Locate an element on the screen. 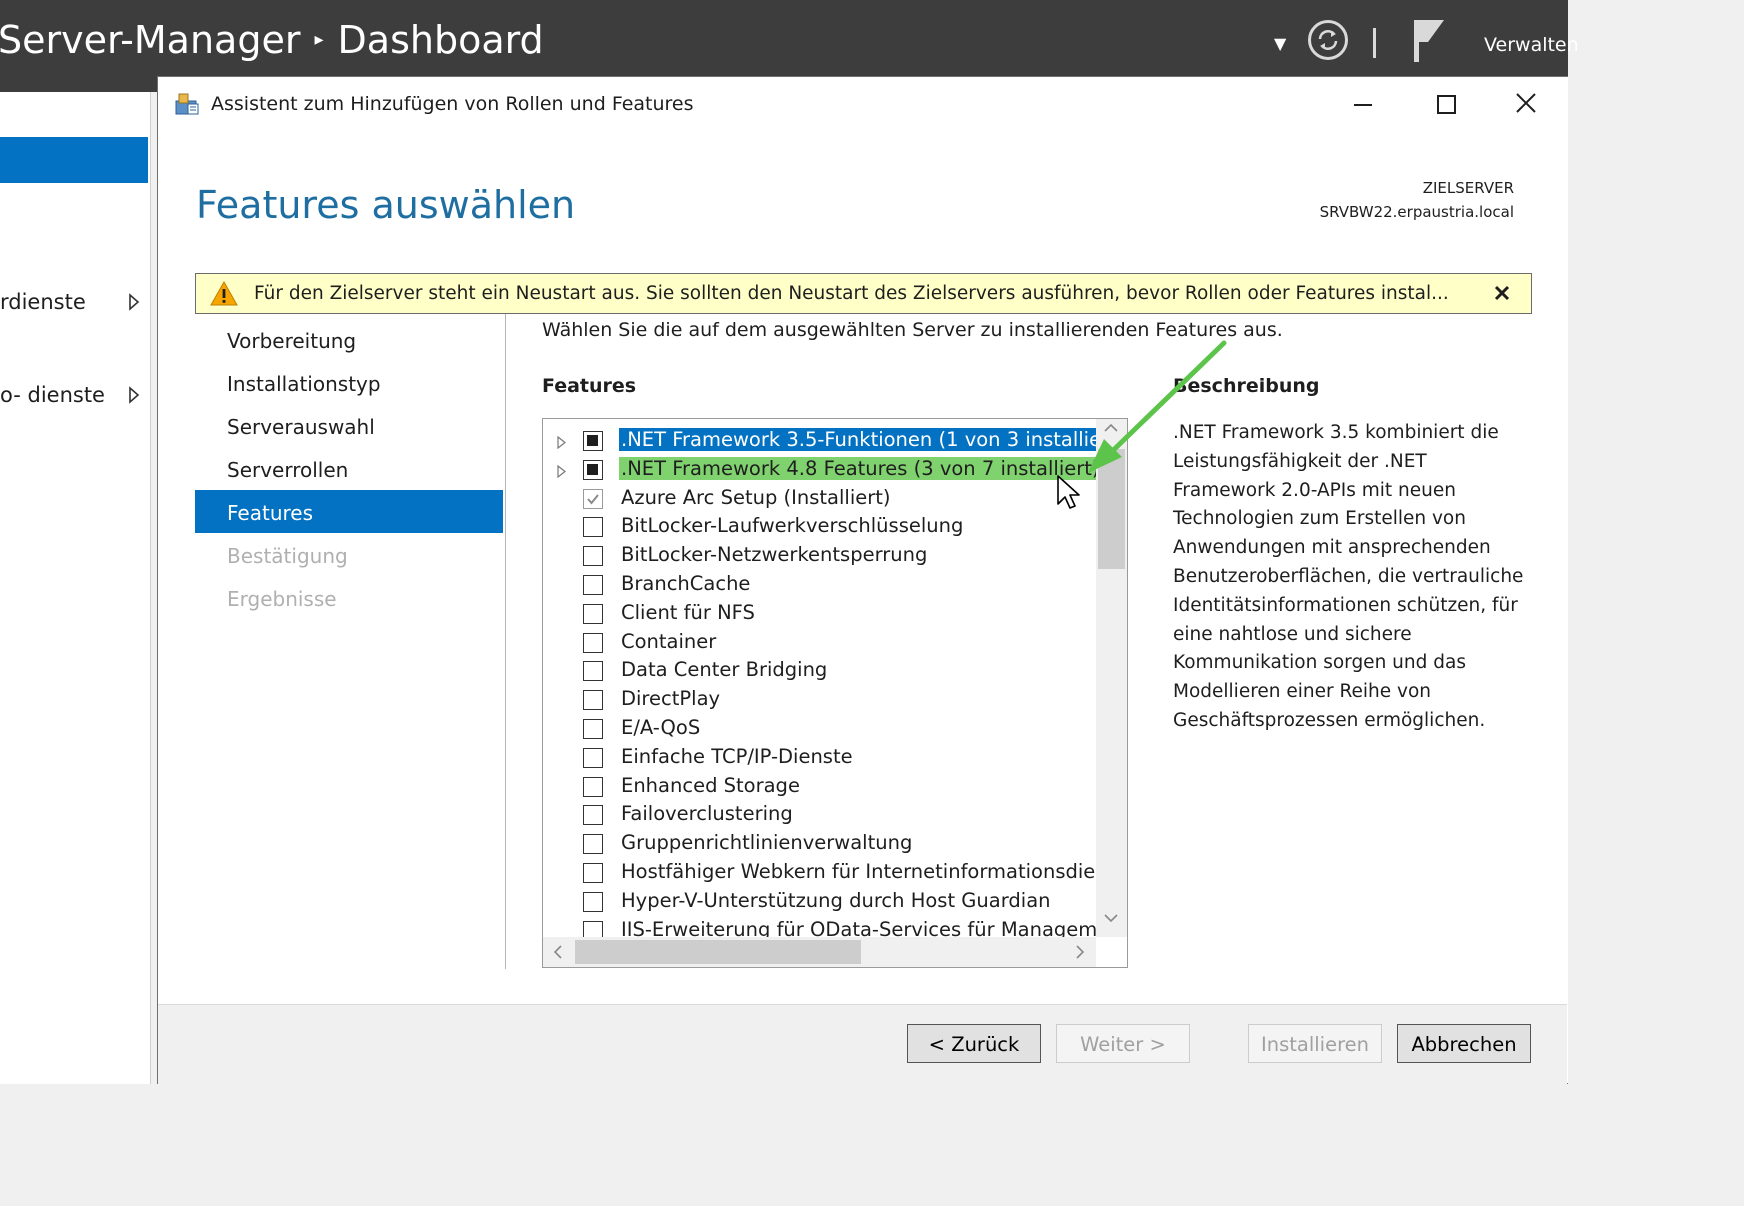 This screenshot has height=1206, width=1744. nav-item-vorbereitung: Vorbereitung is located at coordinates (291, 341).